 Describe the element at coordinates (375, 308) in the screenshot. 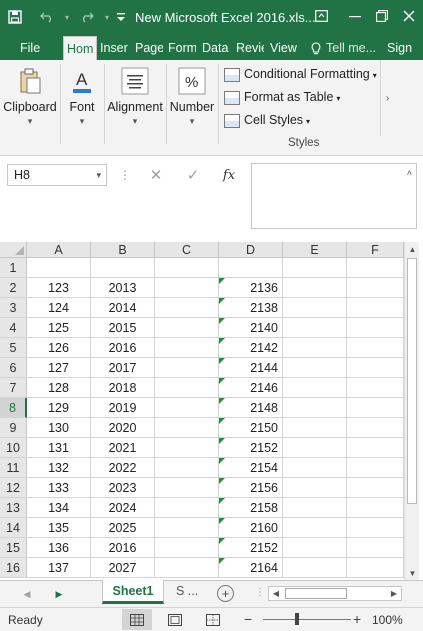

I see `cell-f3` at that location.